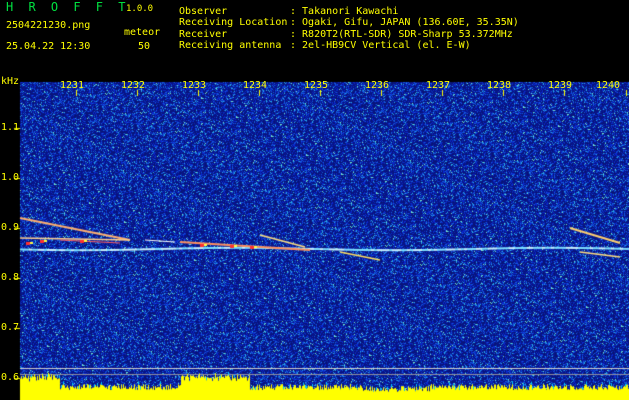  What do you see at coordinates (133, 85) in the screenshot?
I see `x-tick-label: 1232` at bounding box center [133, 85].